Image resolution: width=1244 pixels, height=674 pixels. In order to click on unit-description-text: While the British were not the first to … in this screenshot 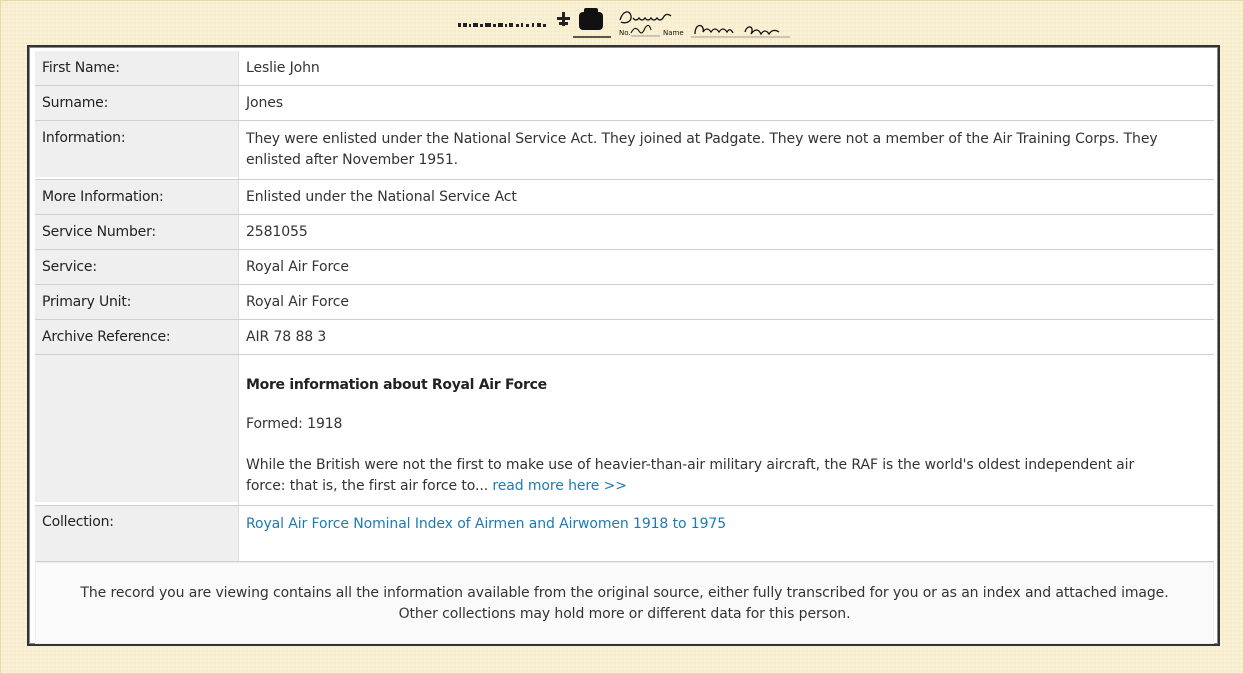, I will do `click(690, 475)`.